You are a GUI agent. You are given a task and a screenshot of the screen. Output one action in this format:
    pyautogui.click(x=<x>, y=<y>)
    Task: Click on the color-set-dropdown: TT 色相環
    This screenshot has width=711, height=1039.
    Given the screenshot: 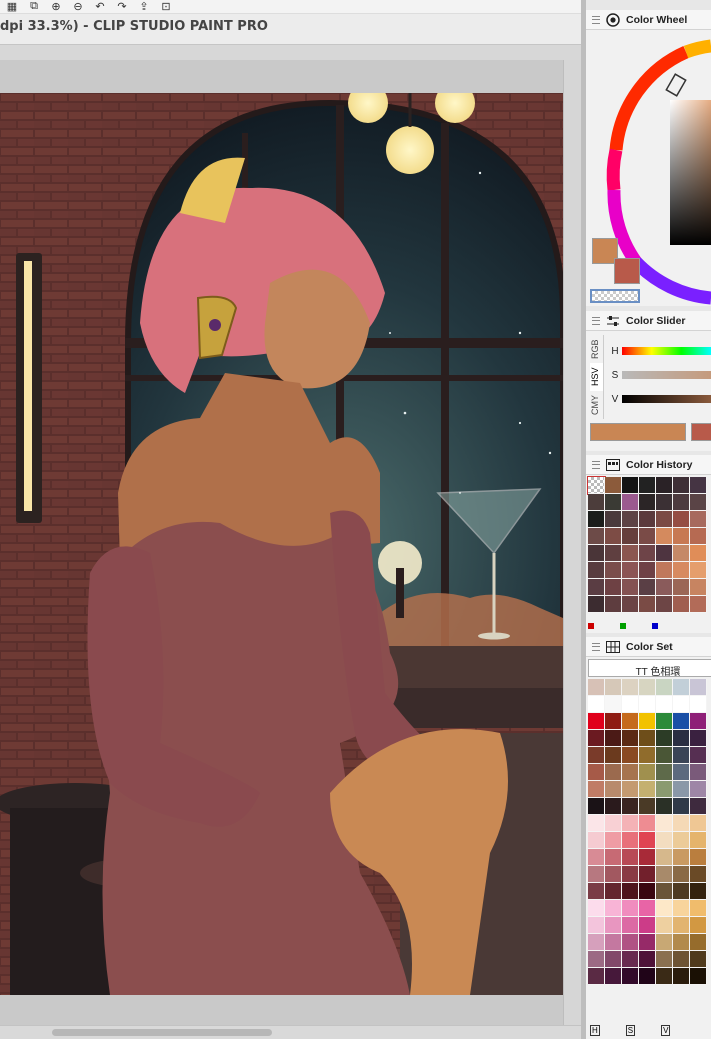 What is the action you would take?
    pyautogui.click(x=649, y=668)
    